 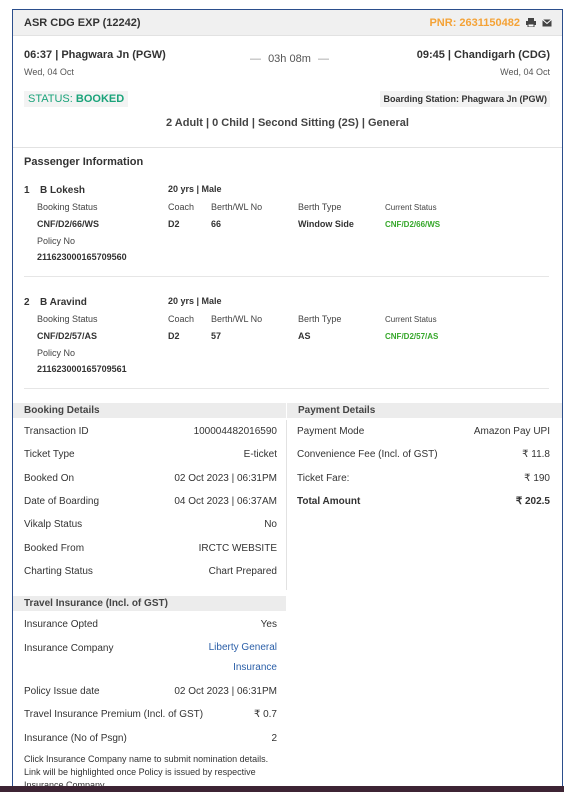 What do you see at coordinates (531, 23) in the screenshot?
I see `printer-icon` at bounding box center [531, 23].